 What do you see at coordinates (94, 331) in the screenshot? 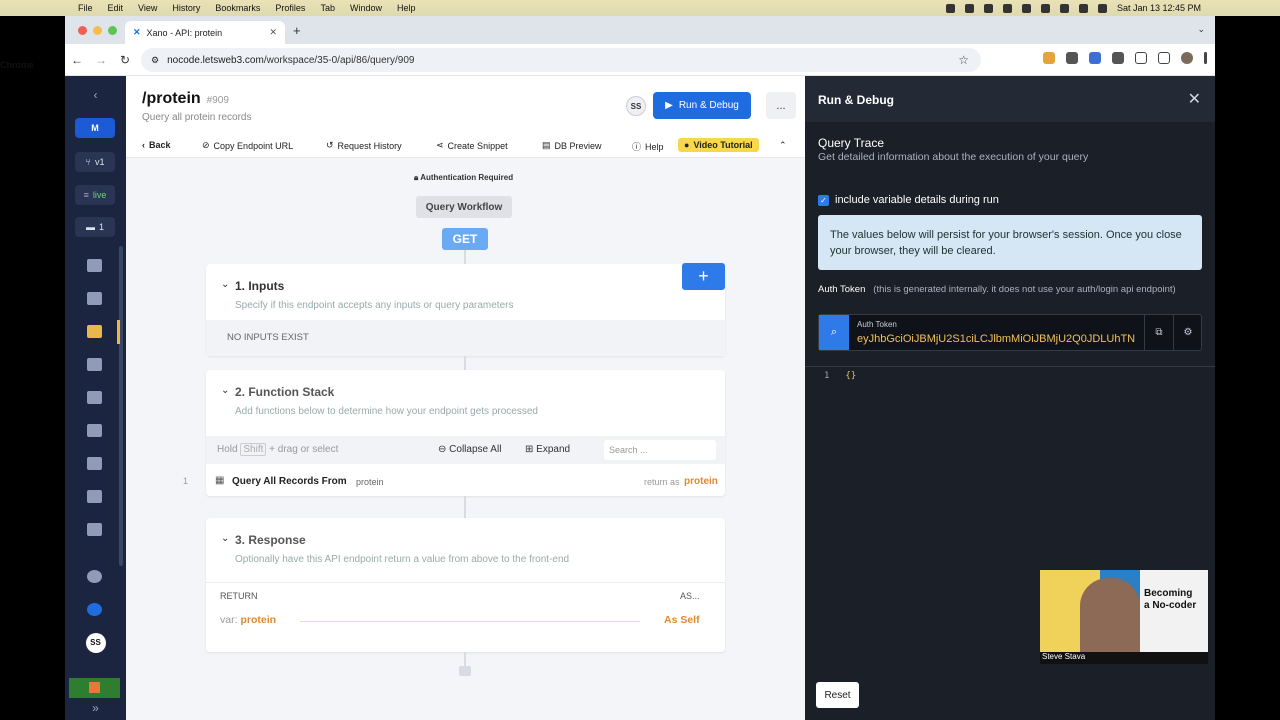
I see `api-layers-icon` at bounding box center [94, 331].